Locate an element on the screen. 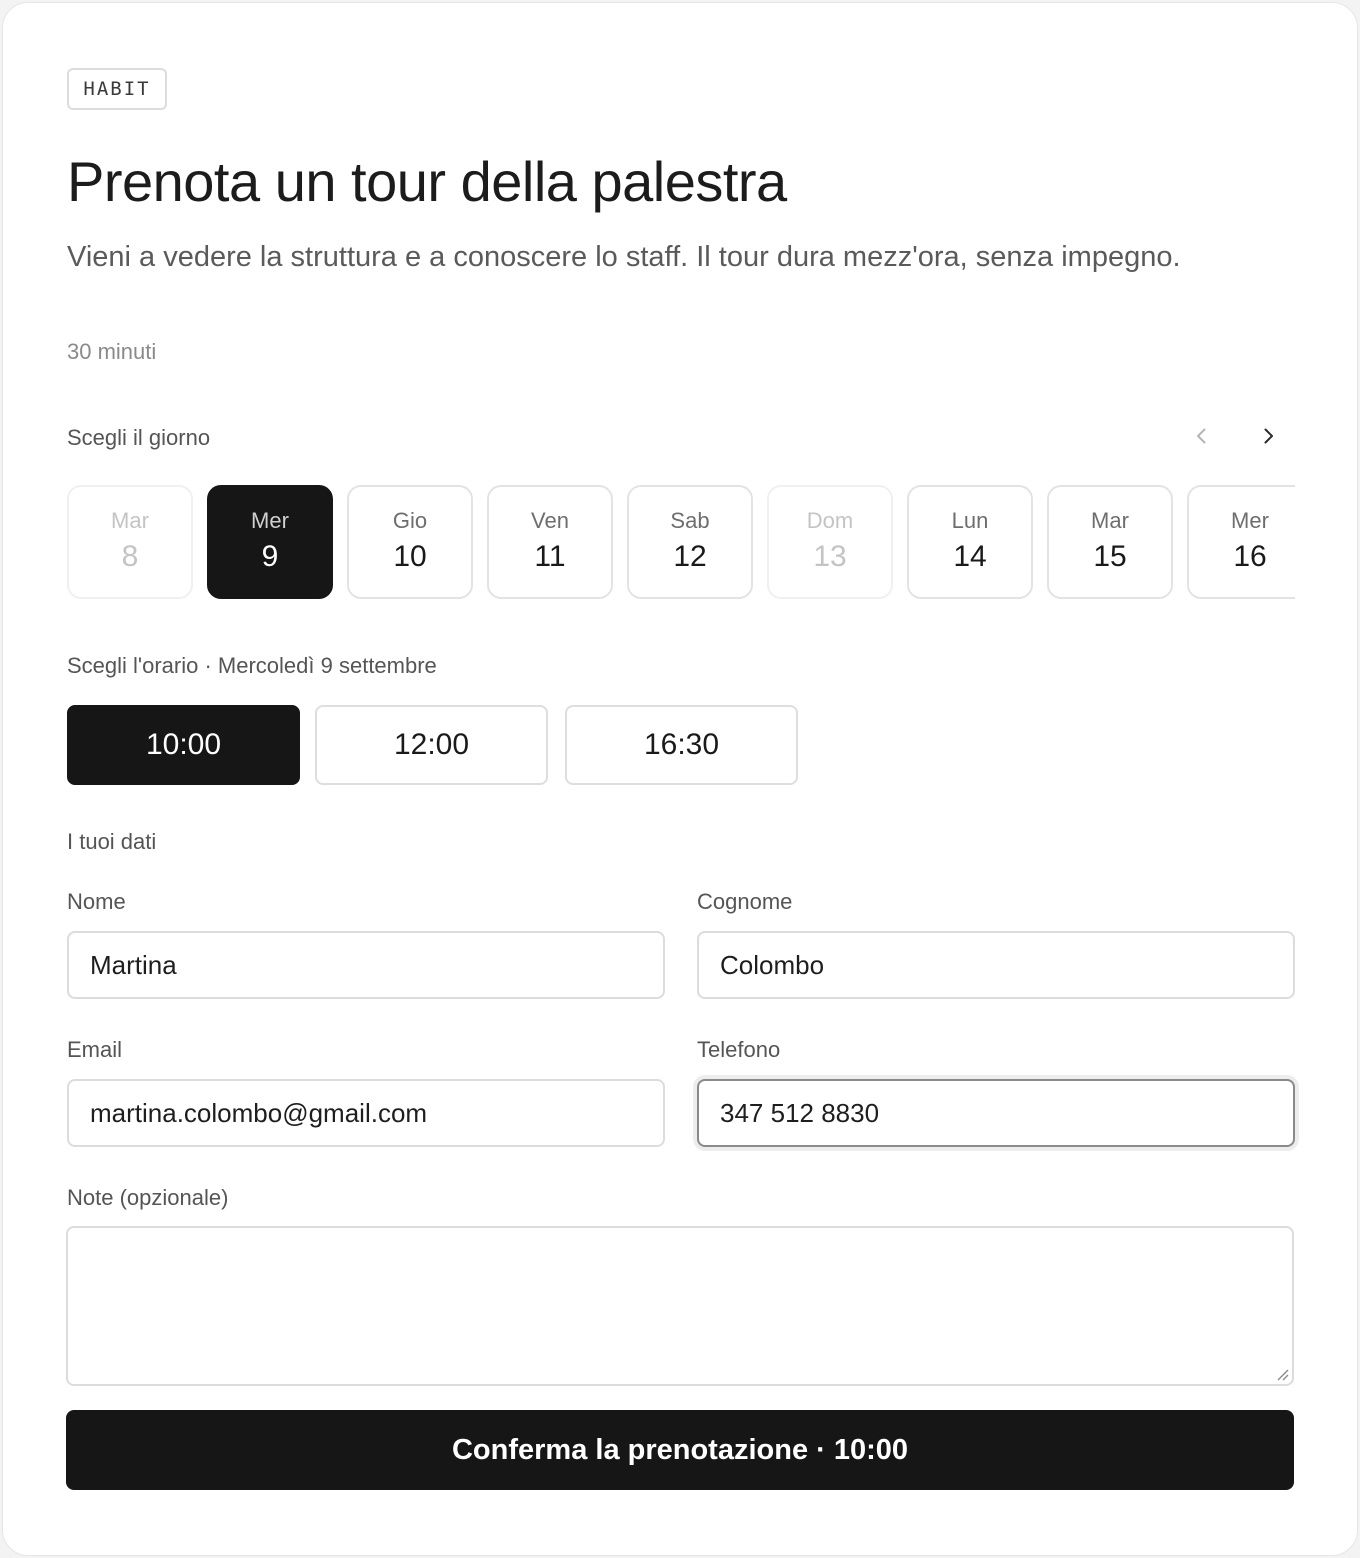 Image resolution: width=1360 pixels, height=1558 pixels. day-picker-label: Scegli il giorno is located at coordinates (139, 437).